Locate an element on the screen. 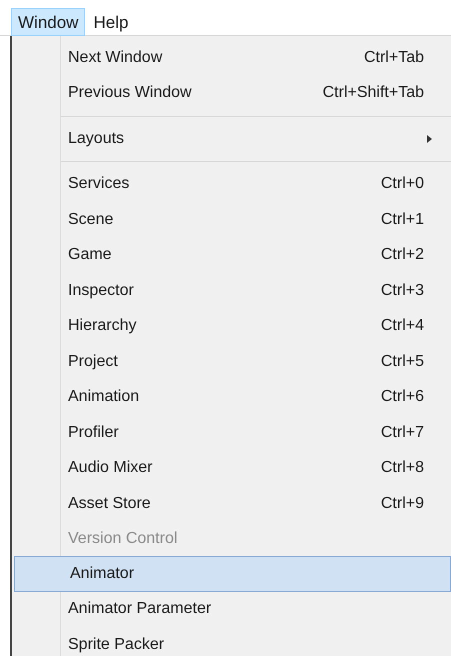 The height and width of the screenshot is (656, 451). menu-item: Asset Store Ctrl+9 is located at coordinates (231, 504).